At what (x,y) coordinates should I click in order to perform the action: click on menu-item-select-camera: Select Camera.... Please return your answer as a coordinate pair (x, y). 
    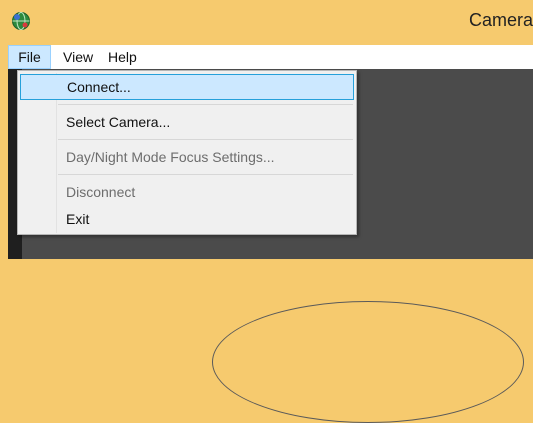
    Looking at the image, I should click on (187, 122).